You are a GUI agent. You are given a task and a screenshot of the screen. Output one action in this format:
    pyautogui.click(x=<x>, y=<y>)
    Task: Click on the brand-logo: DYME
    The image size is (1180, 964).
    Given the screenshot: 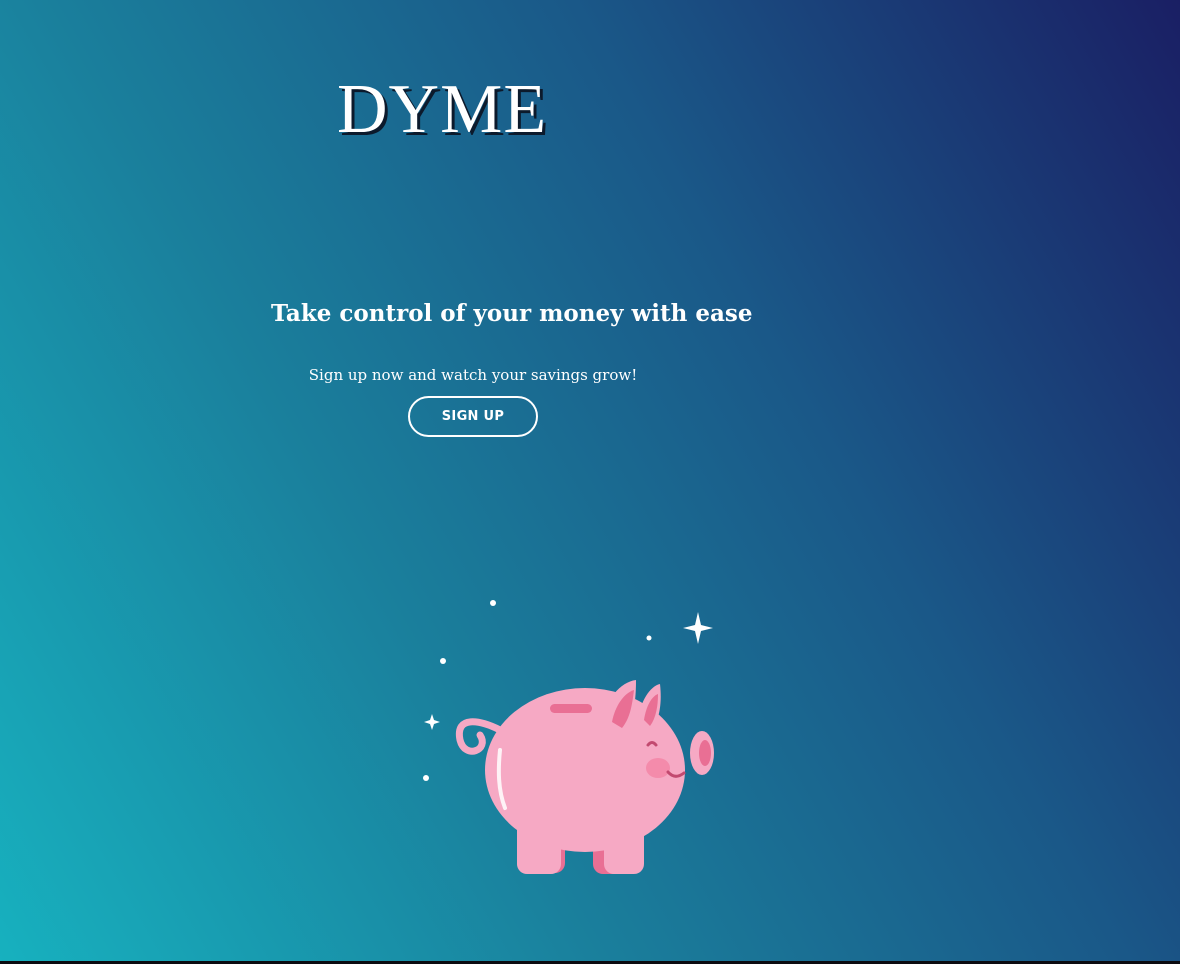 What is the action you would take?
    pyautogui.click(x=442, y=109)
    